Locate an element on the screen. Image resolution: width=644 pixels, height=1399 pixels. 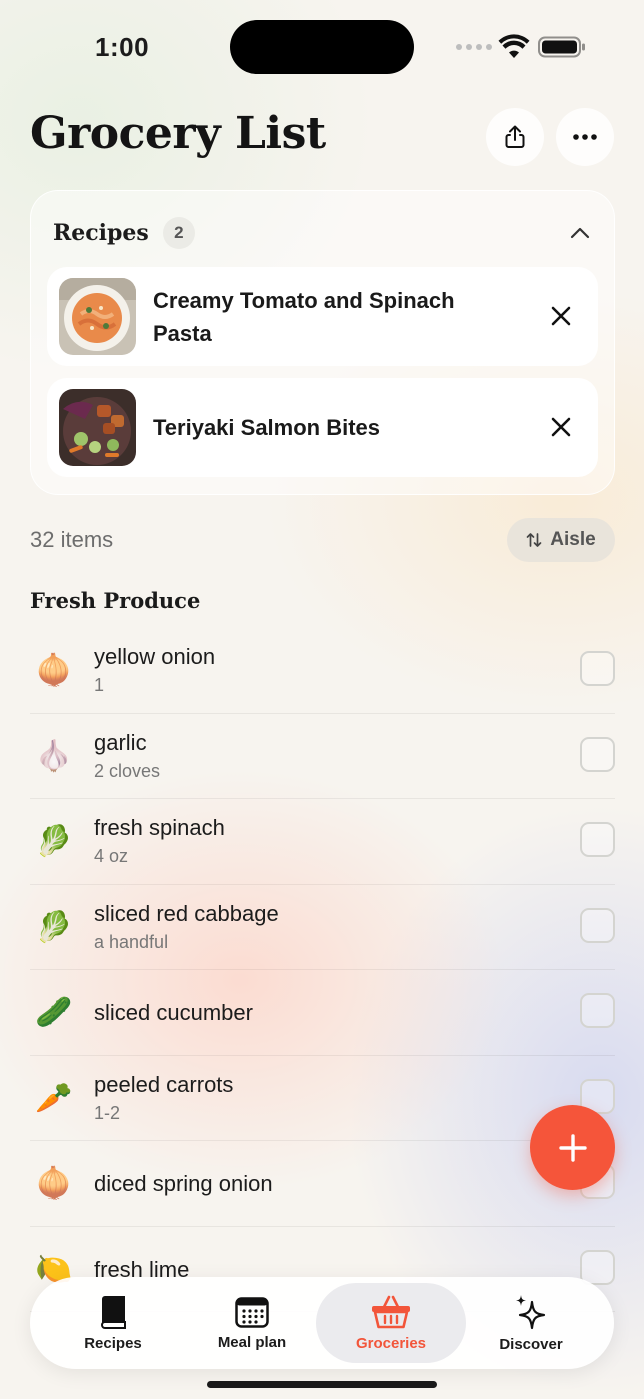
tab-label: Groceries is located at coordinates (391, 1343).